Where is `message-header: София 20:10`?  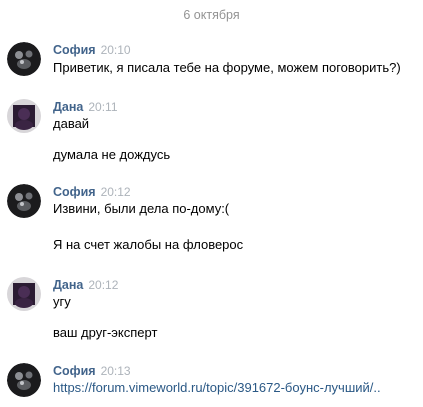 message-header: София 20:10 is located at coordinates (92, 50).